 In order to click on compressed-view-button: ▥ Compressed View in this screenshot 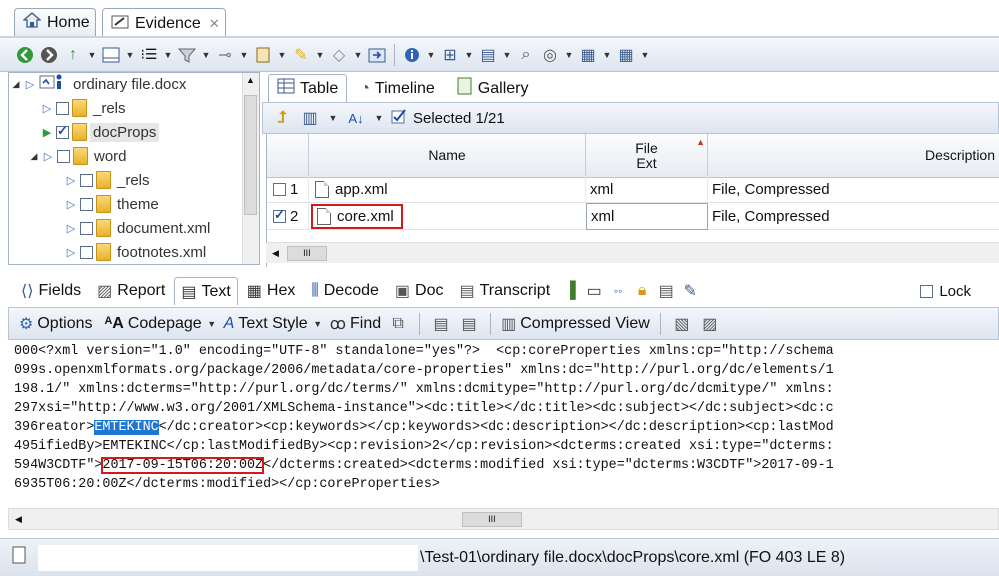, I will do `click(575, 324)`.